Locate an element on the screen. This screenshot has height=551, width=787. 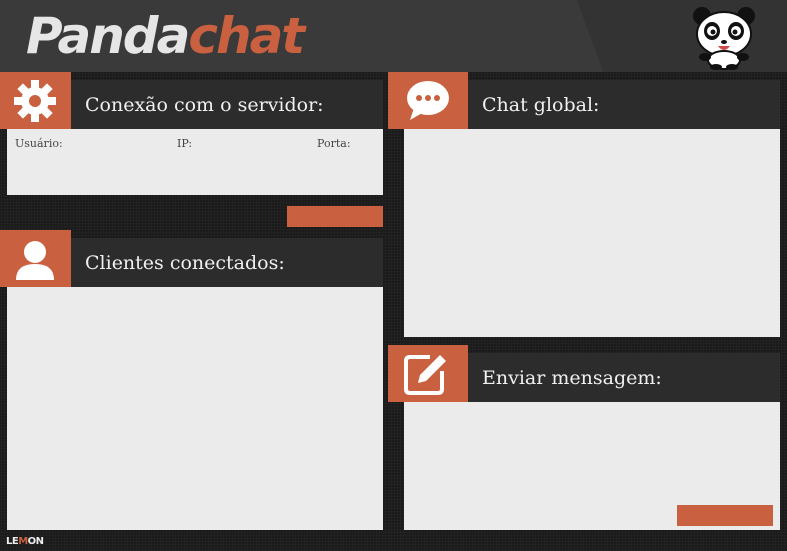
footer-brand-end: ON is located at coordinates (35, 541).